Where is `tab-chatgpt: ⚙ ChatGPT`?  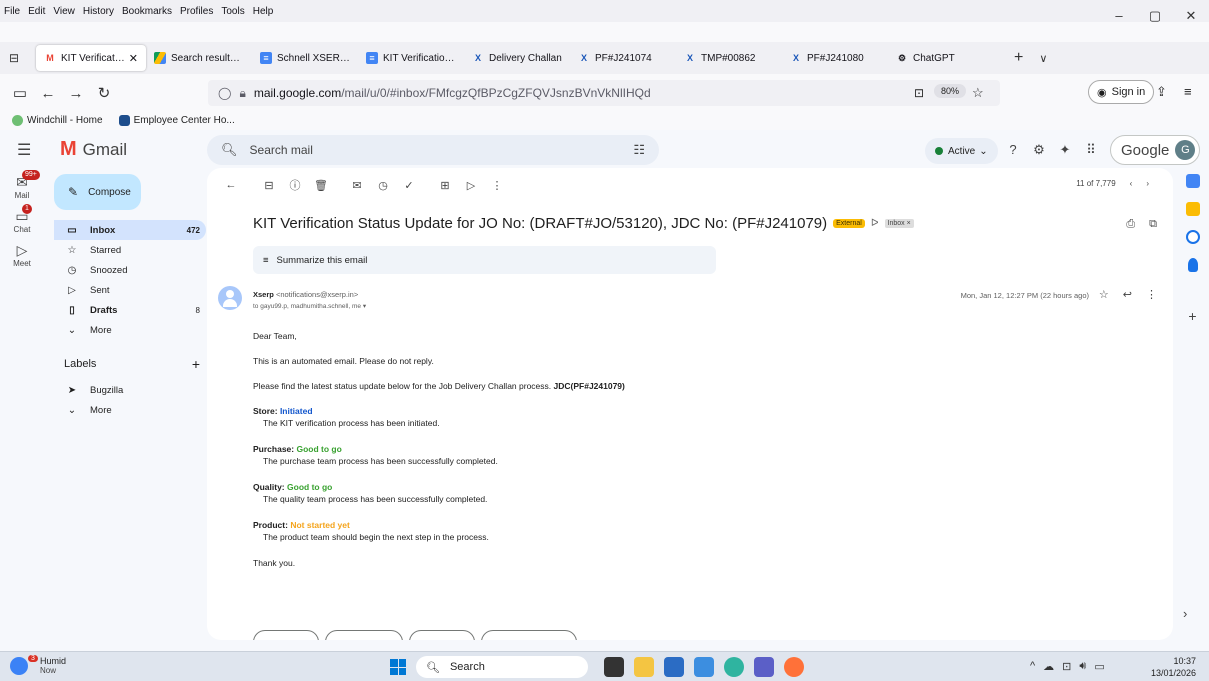
tab-chatgpt: ⚙ ChatGPT is located at coordinates (941, 58).